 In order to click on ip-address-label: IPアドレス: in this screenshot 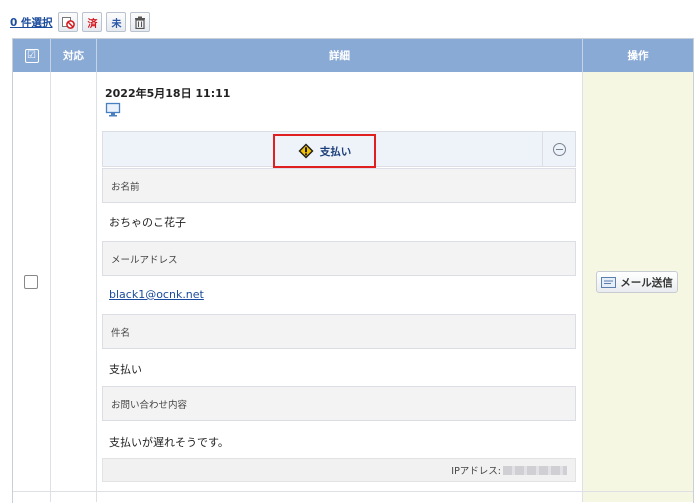, I will do `click(476, 471)`.